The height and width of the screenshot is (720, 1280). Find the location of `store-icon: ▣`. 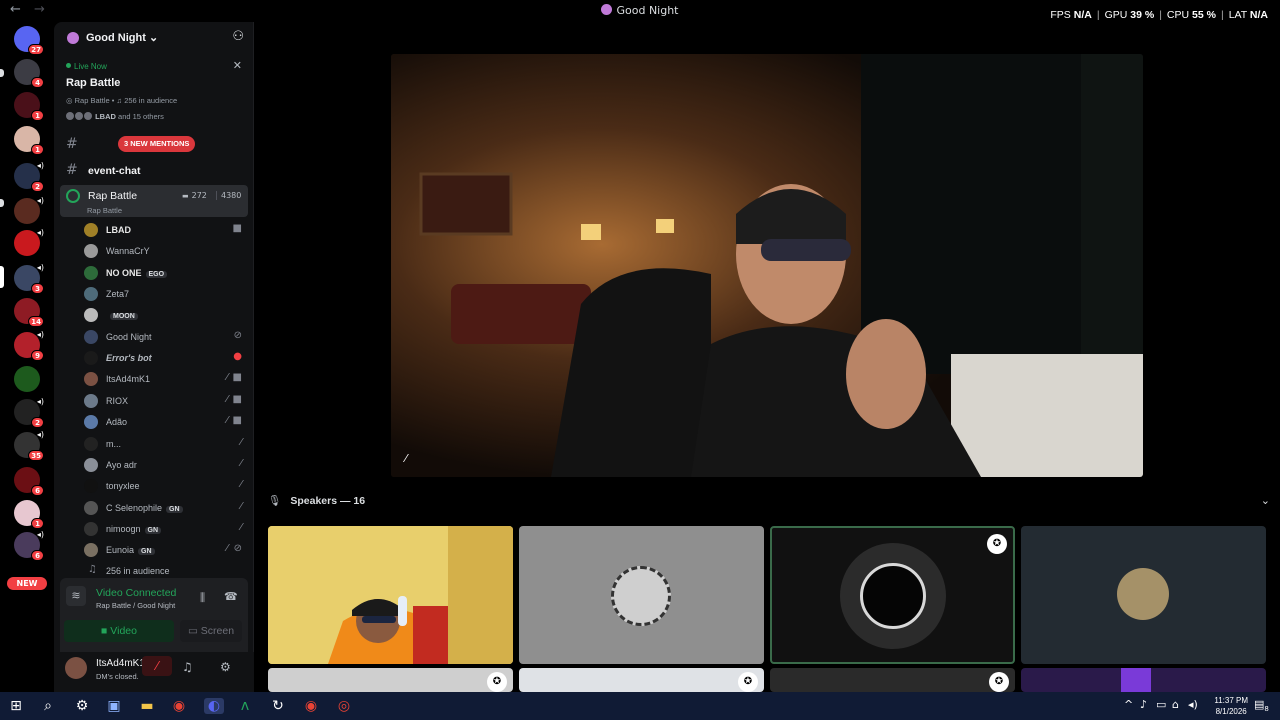

store-icon: ▣ is located at coordinates (114, 706).